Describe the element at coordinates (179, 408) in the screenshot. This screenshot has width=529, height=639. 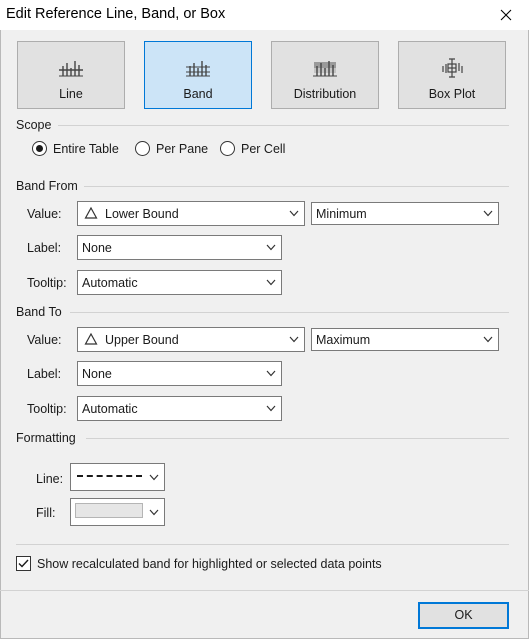
I see `band-to-tooltip-select: Automatic` at that location.